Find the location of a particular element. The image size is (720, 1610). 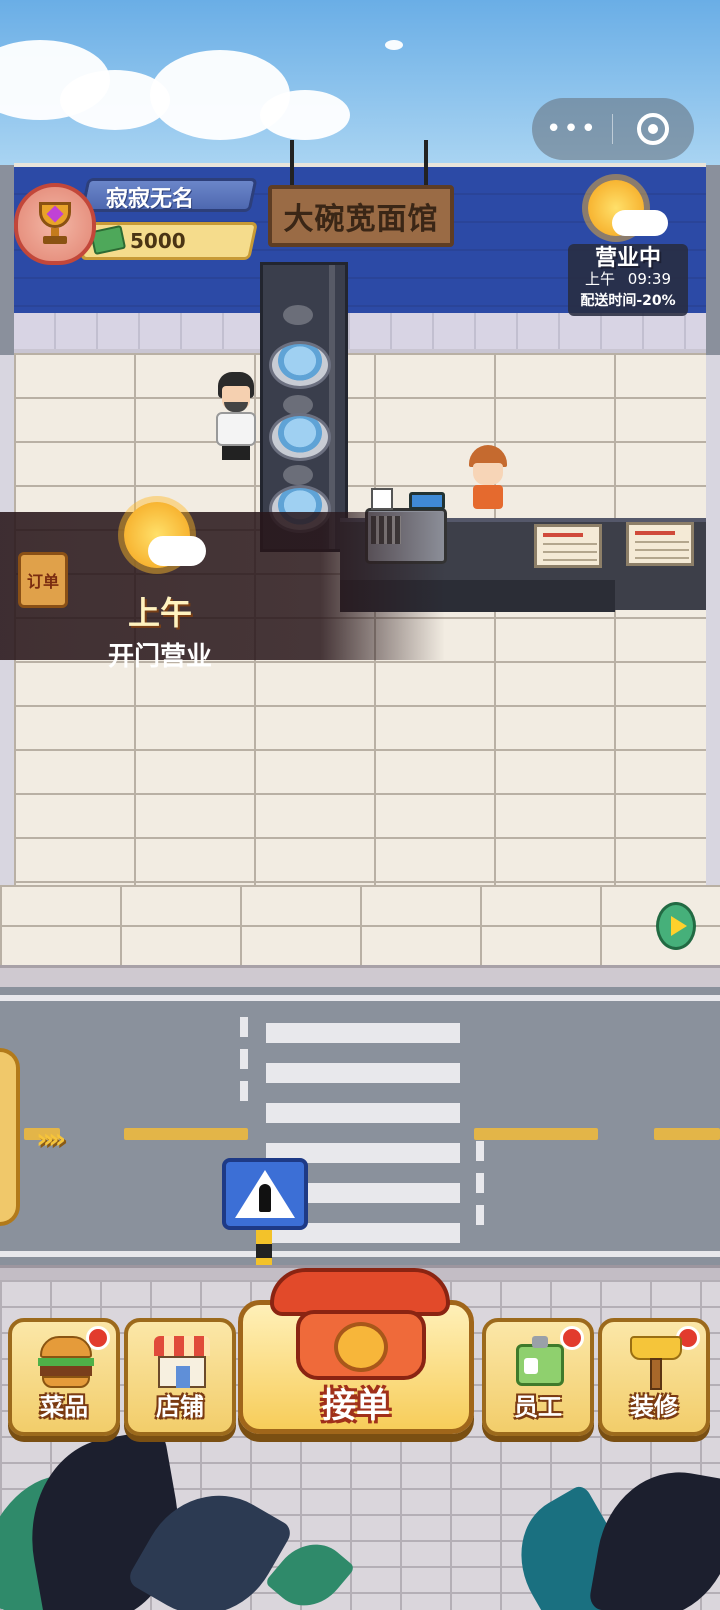

sidewalk is located at coordinates (360, 925).